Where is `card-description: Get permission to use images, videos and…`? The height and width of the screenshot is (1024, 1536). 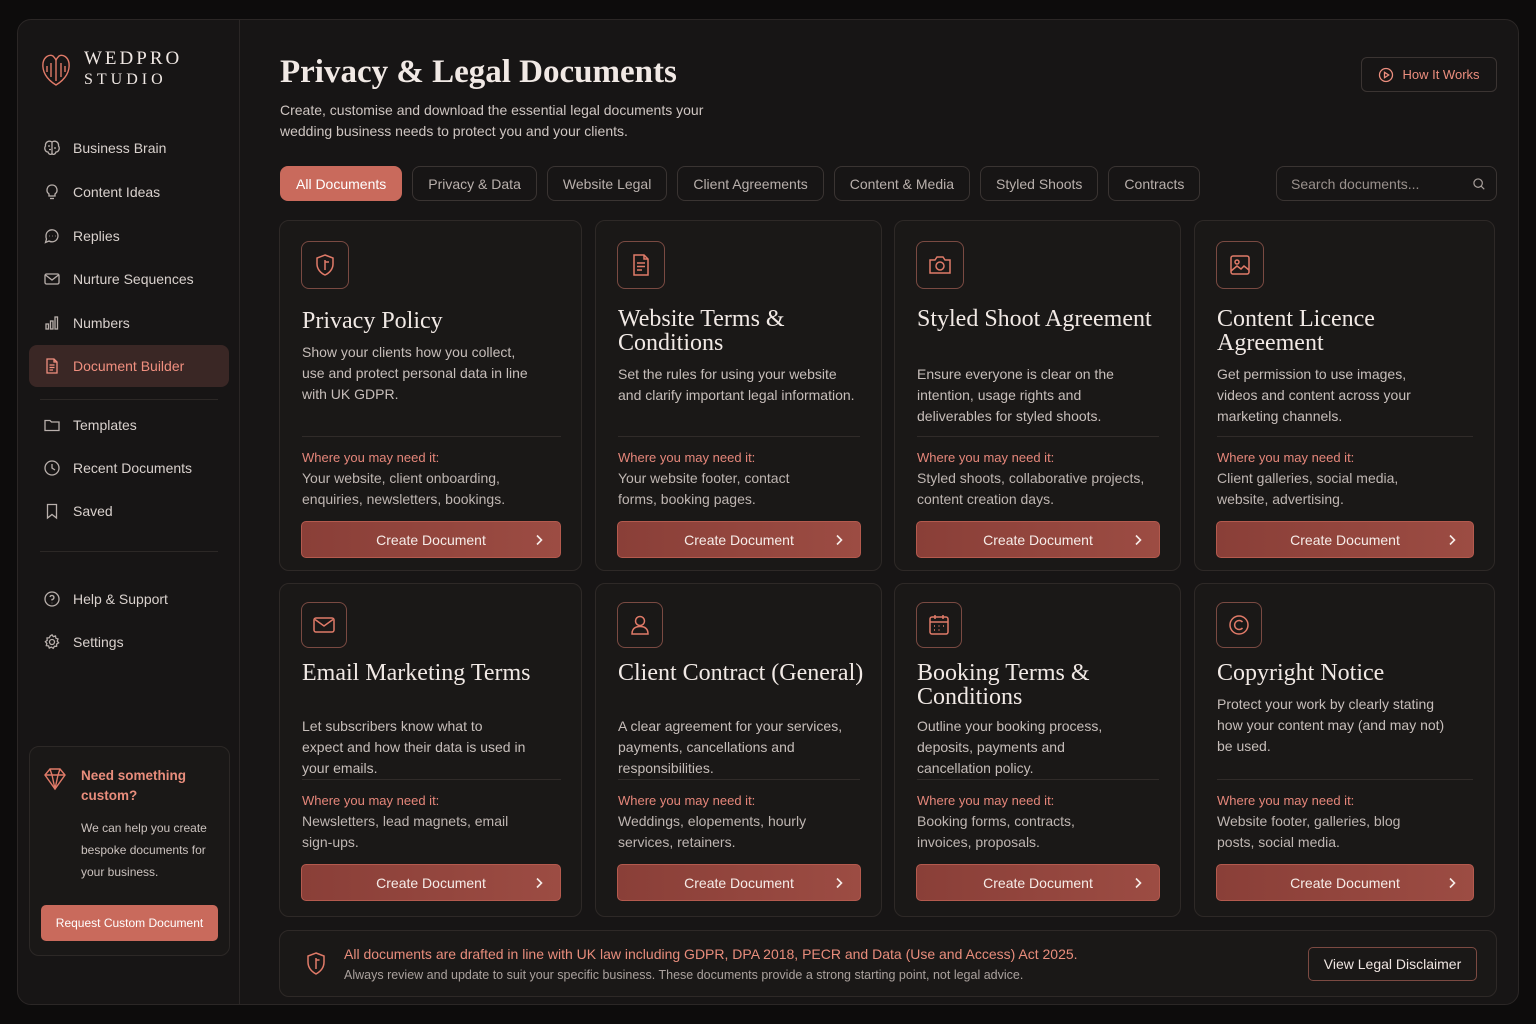
card-description: Get permission to use images, videos and… is located at coordinates (1314, 395).